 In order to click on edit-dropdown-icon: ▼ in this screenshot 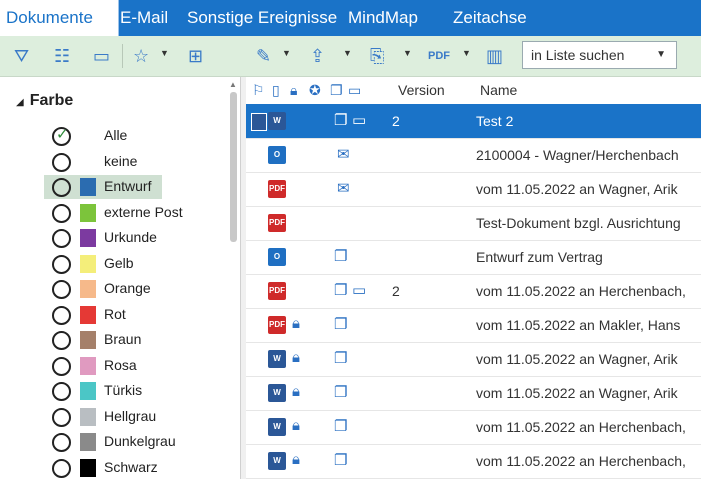, I will do `click(286, 53)`.